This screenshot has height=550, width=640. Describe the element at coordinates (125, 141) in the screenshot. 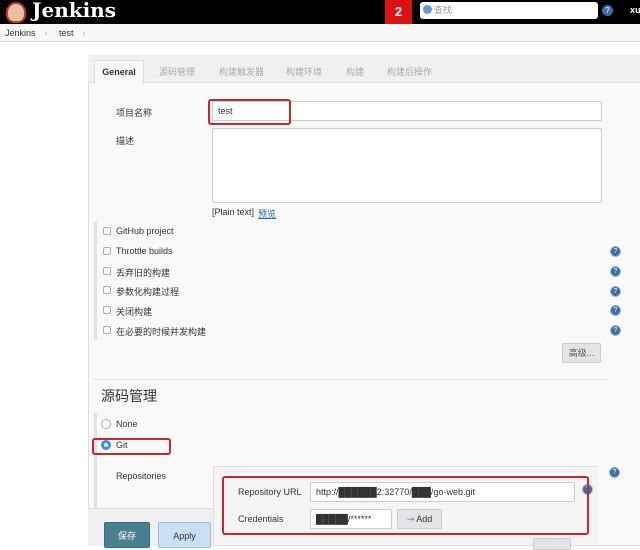

I see `description-label: 描述` at that location.